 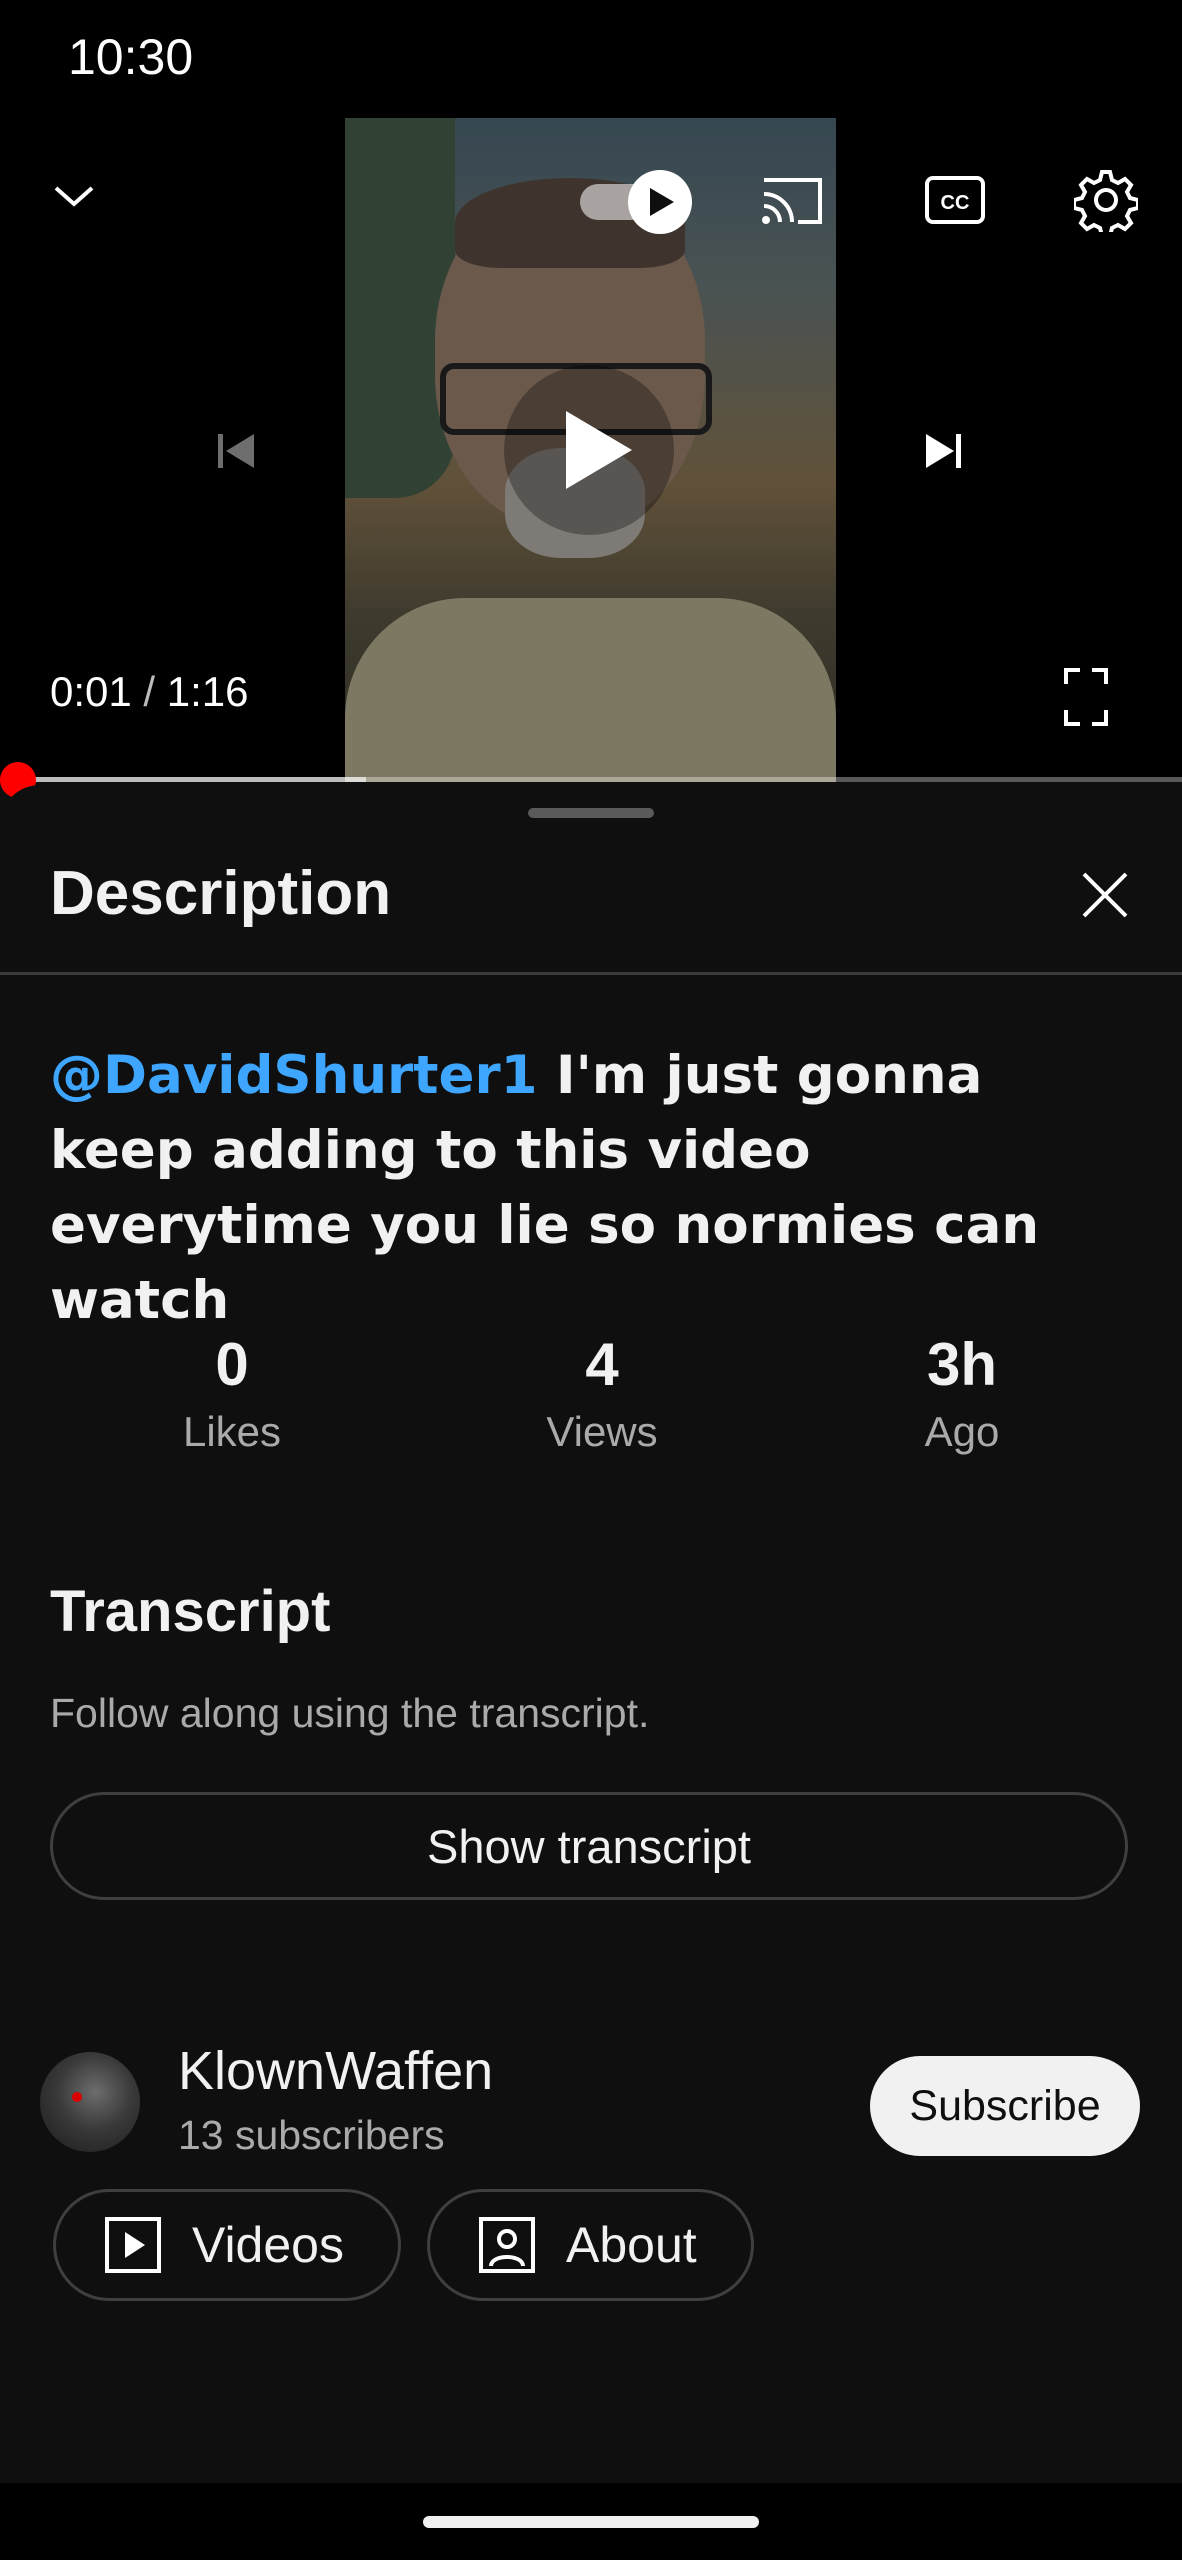 What do you see at coordinates (133, 2245) in the screenshot?
I see `video-play-icon` at bounding box center [133, 2245].